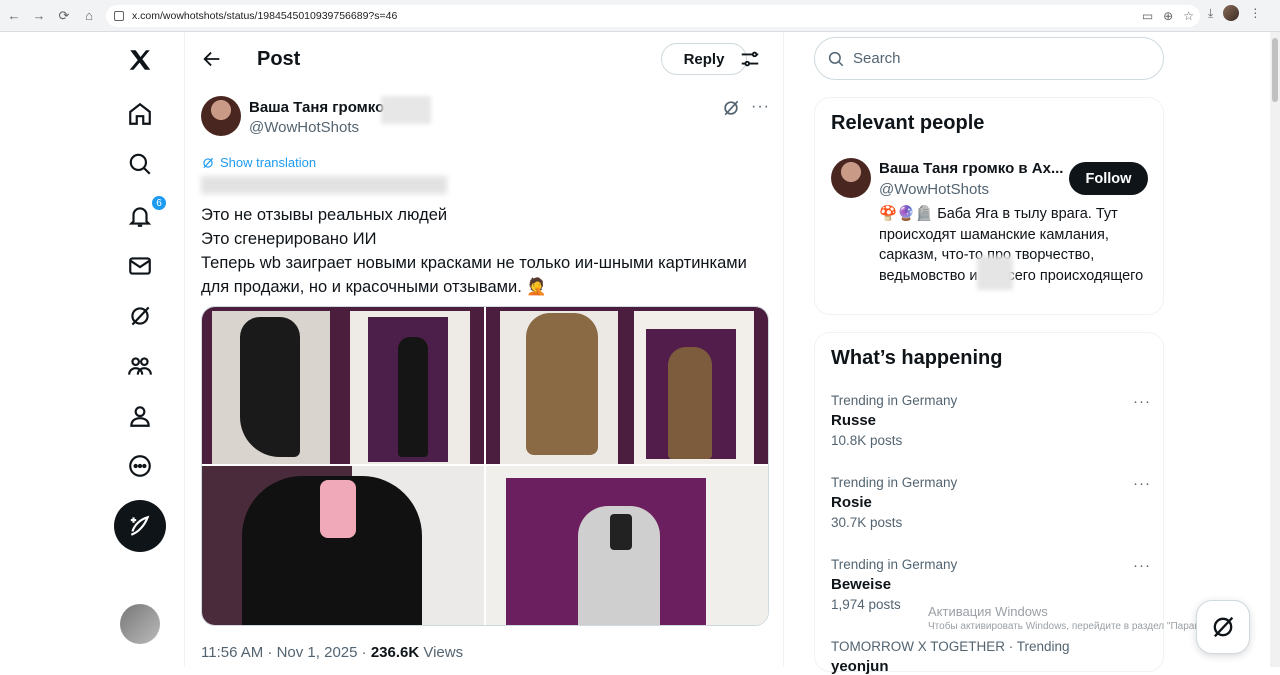  What do you see at coordinates (1188, 16) in the screenshot?
I see `bookmark-star-icon: ☆` at bounding box center [1188, 16].